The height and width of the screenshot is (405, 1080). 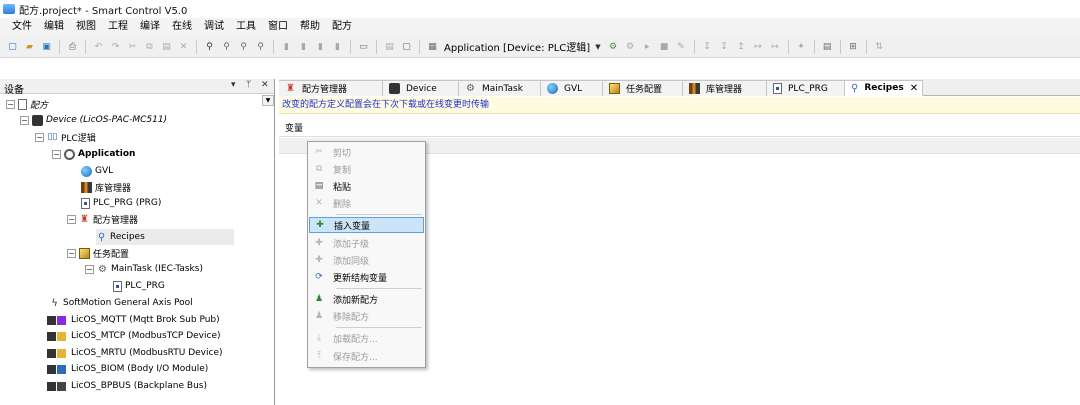 What do you see at coordinates (139, 286) in the screenshot?
I see `tree-node-main-task-prg: ▪ PLC_PRG` at bounding box center [139, 286].